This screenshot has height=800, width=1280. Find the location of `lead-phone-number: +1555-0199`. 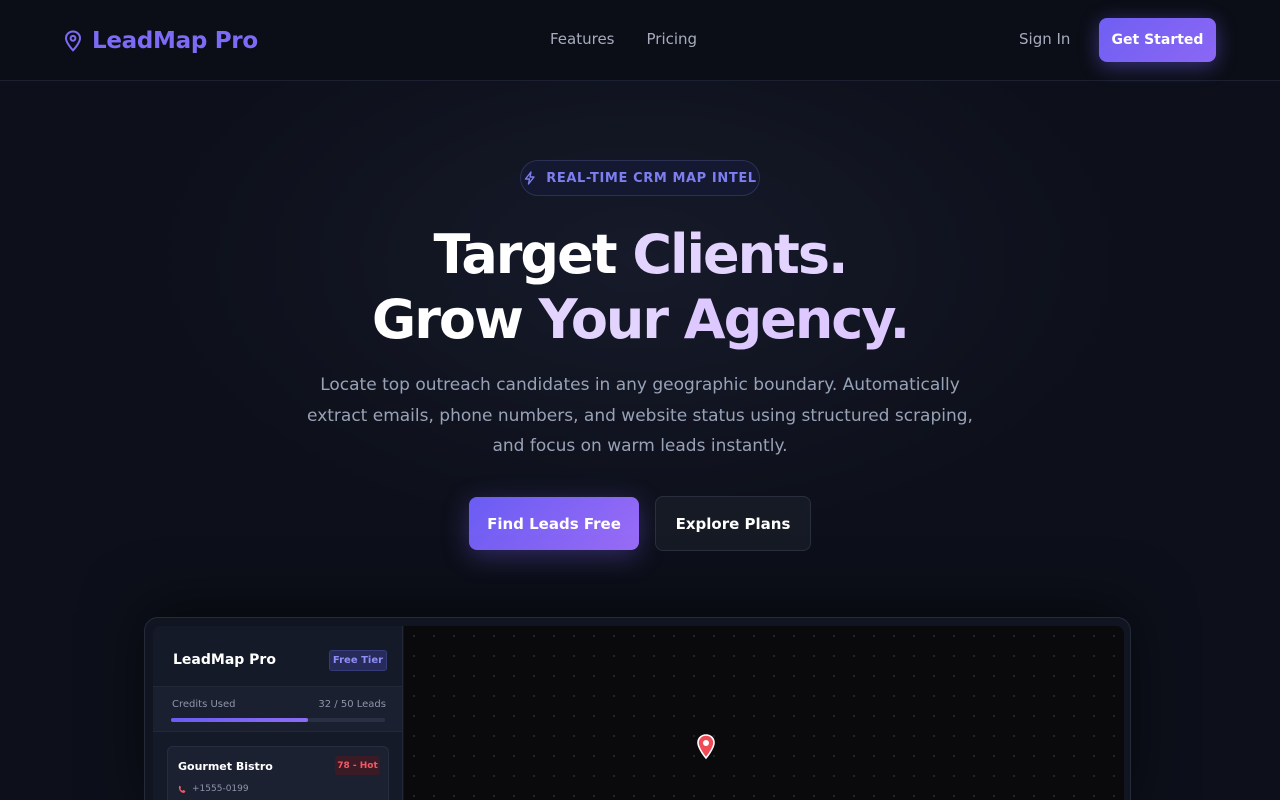

lead-phone-number: +1555-0199 is located at coordinates (220, 789).